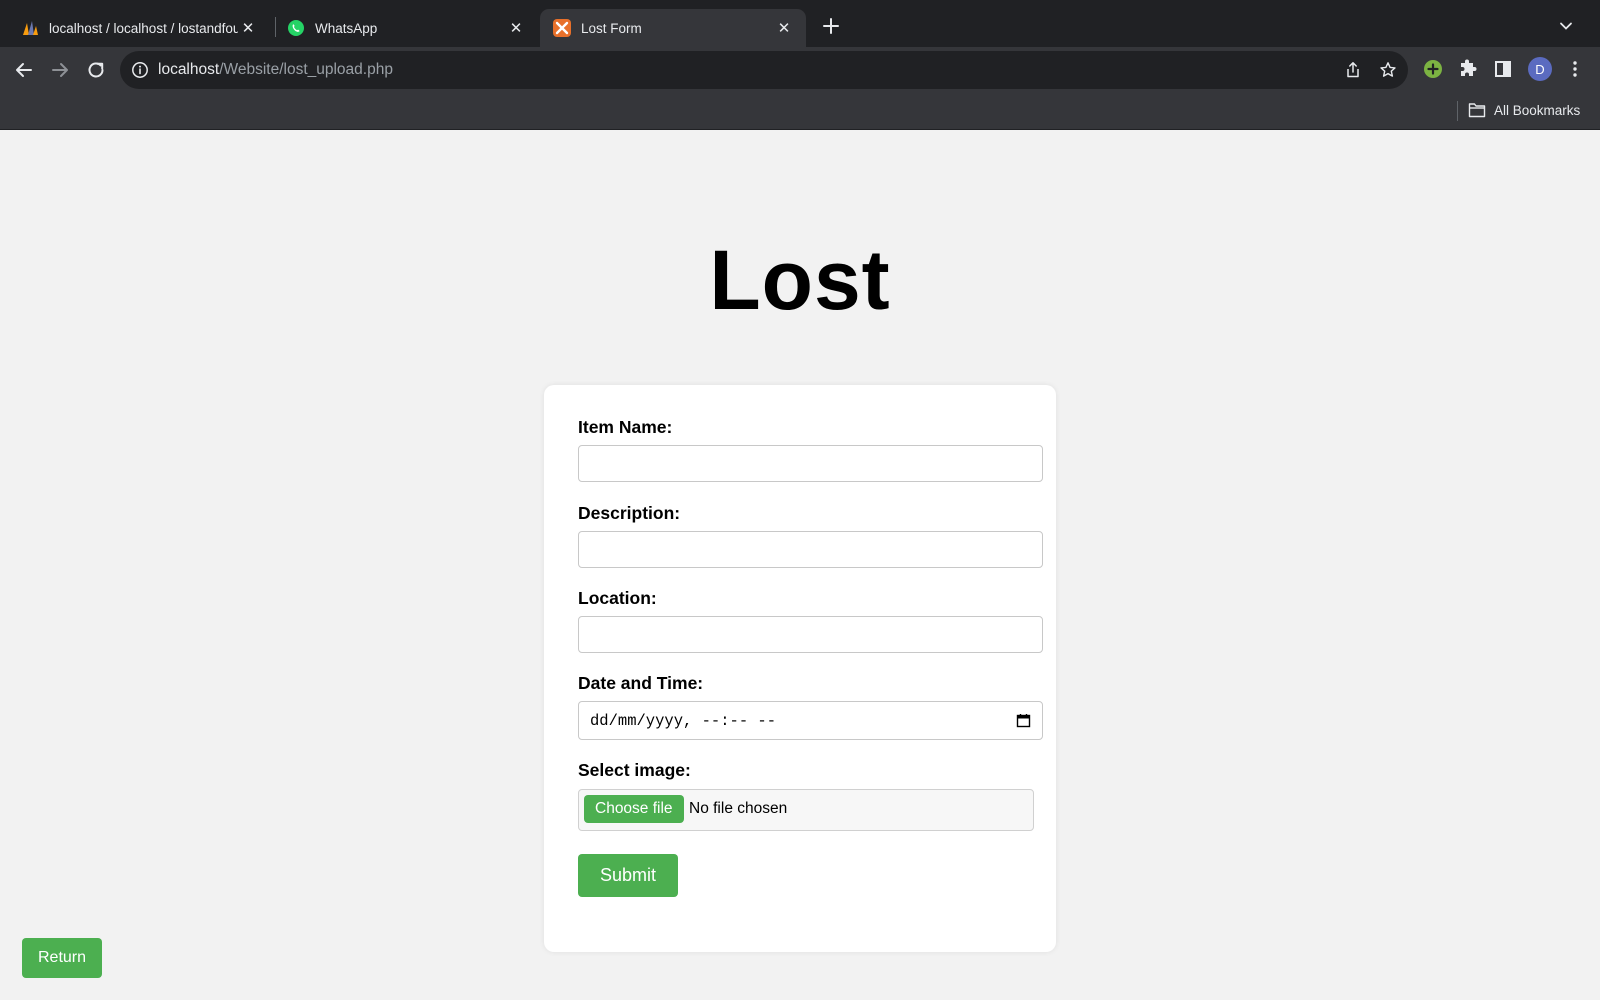  I want to click on xampp-icon, so click(562, 28).